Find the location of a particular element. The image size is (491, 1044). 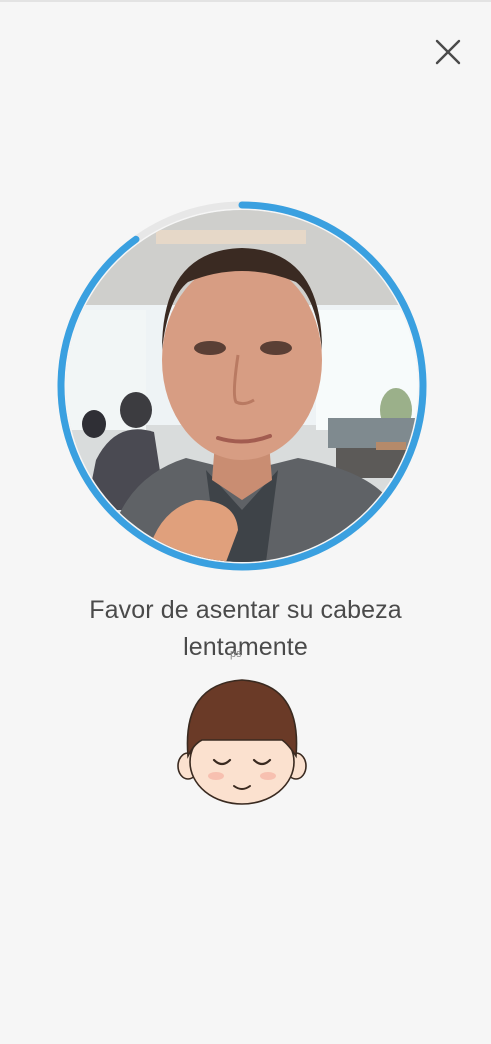

overlay-caption: ps is located at coordinates (236, 654).